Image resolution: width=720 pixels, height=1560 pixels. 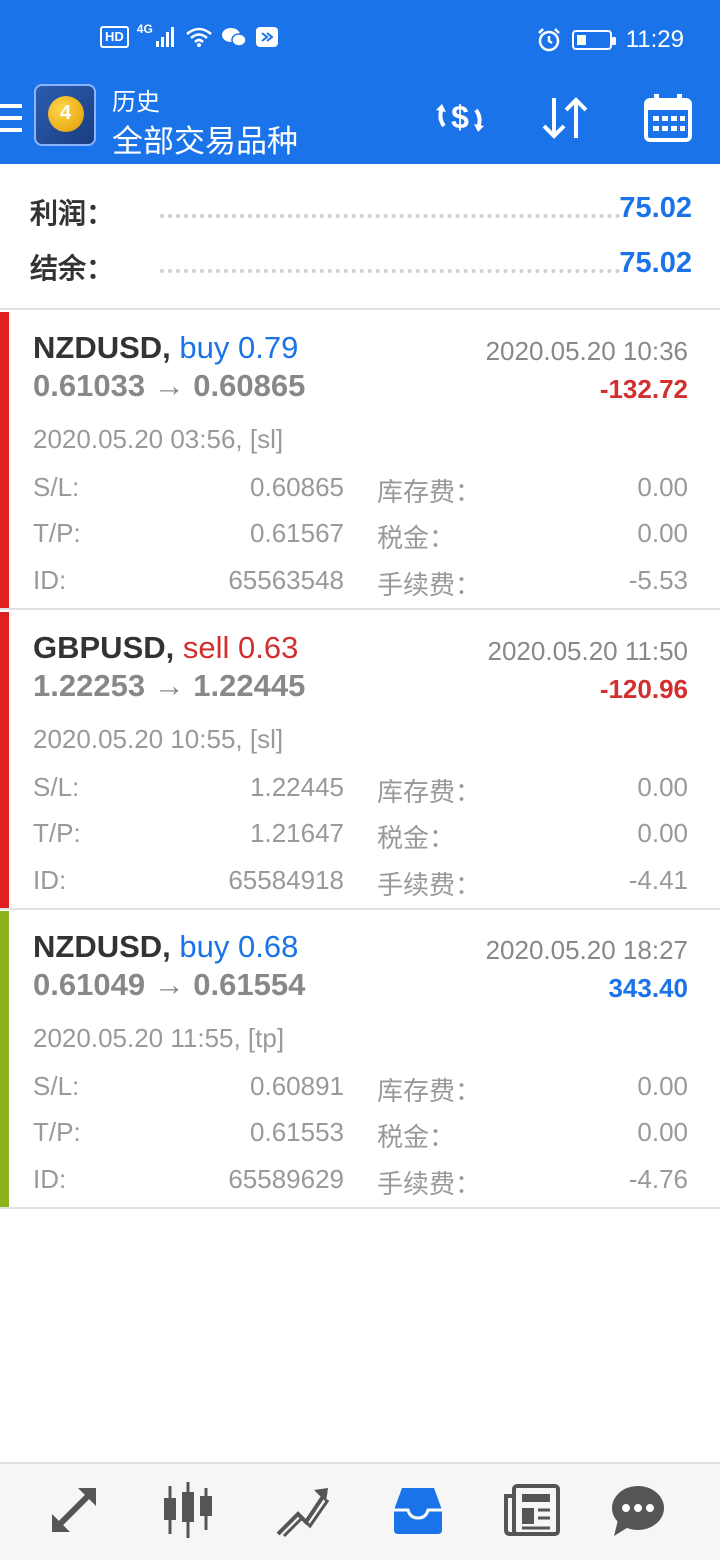 What do you see at coordinates (198, 37) in the screenshot?
I see `wifi-icon` at bounding box center [198, 37].